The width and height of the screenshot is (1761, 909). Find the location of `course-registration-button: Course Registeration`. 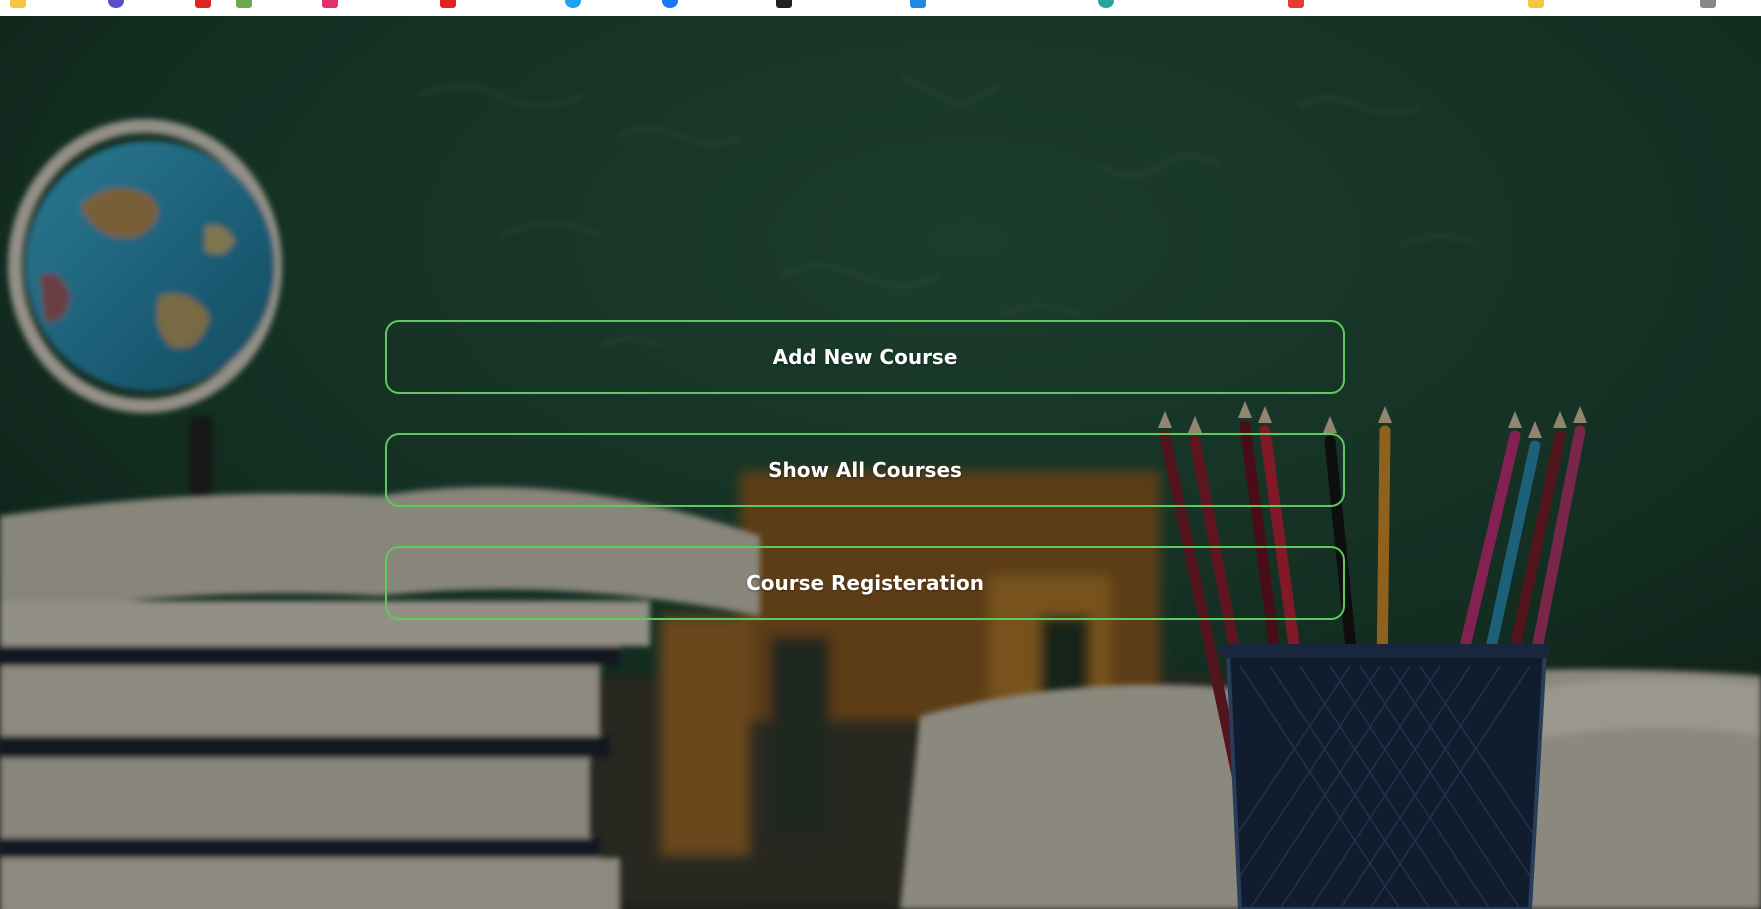

course-registration-button: Course Registeration is located at coordinates (865, 583).